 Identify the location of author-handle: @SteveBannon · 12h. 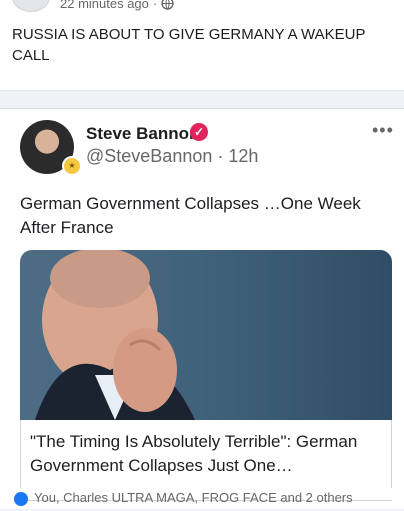
(172, 156).